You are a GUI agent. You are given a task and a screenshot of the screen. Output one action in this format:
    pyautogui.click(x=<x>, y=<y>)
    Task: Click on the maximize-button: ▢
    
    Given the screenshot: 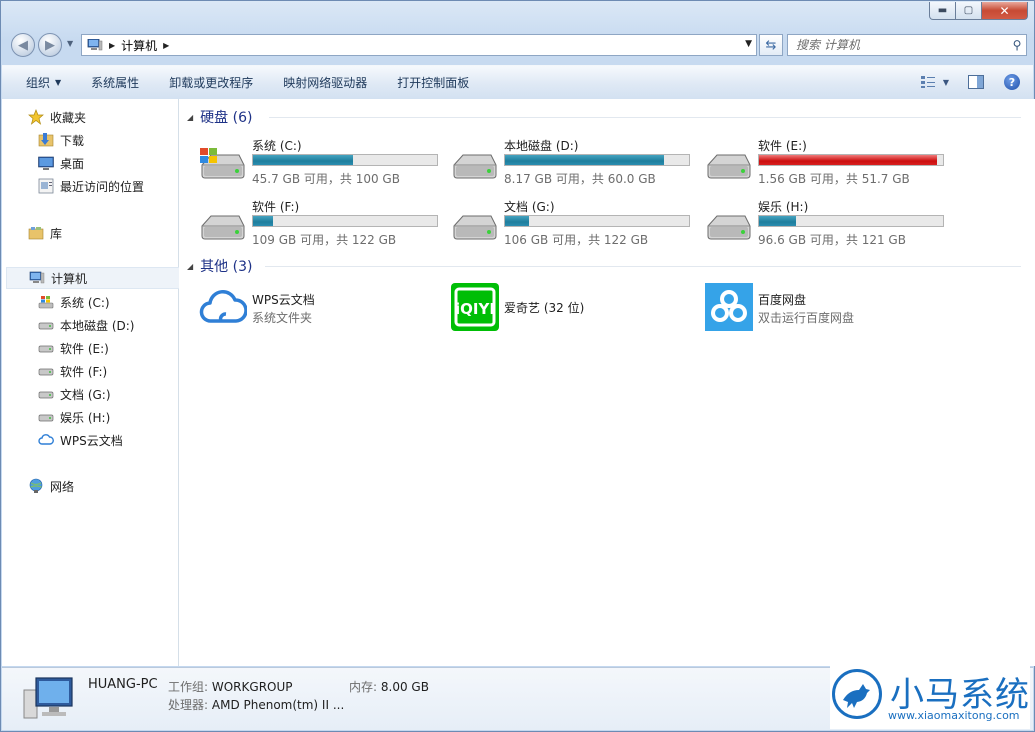 What is the action you would take?
    pyautogui.click(x=969, y=11)
    